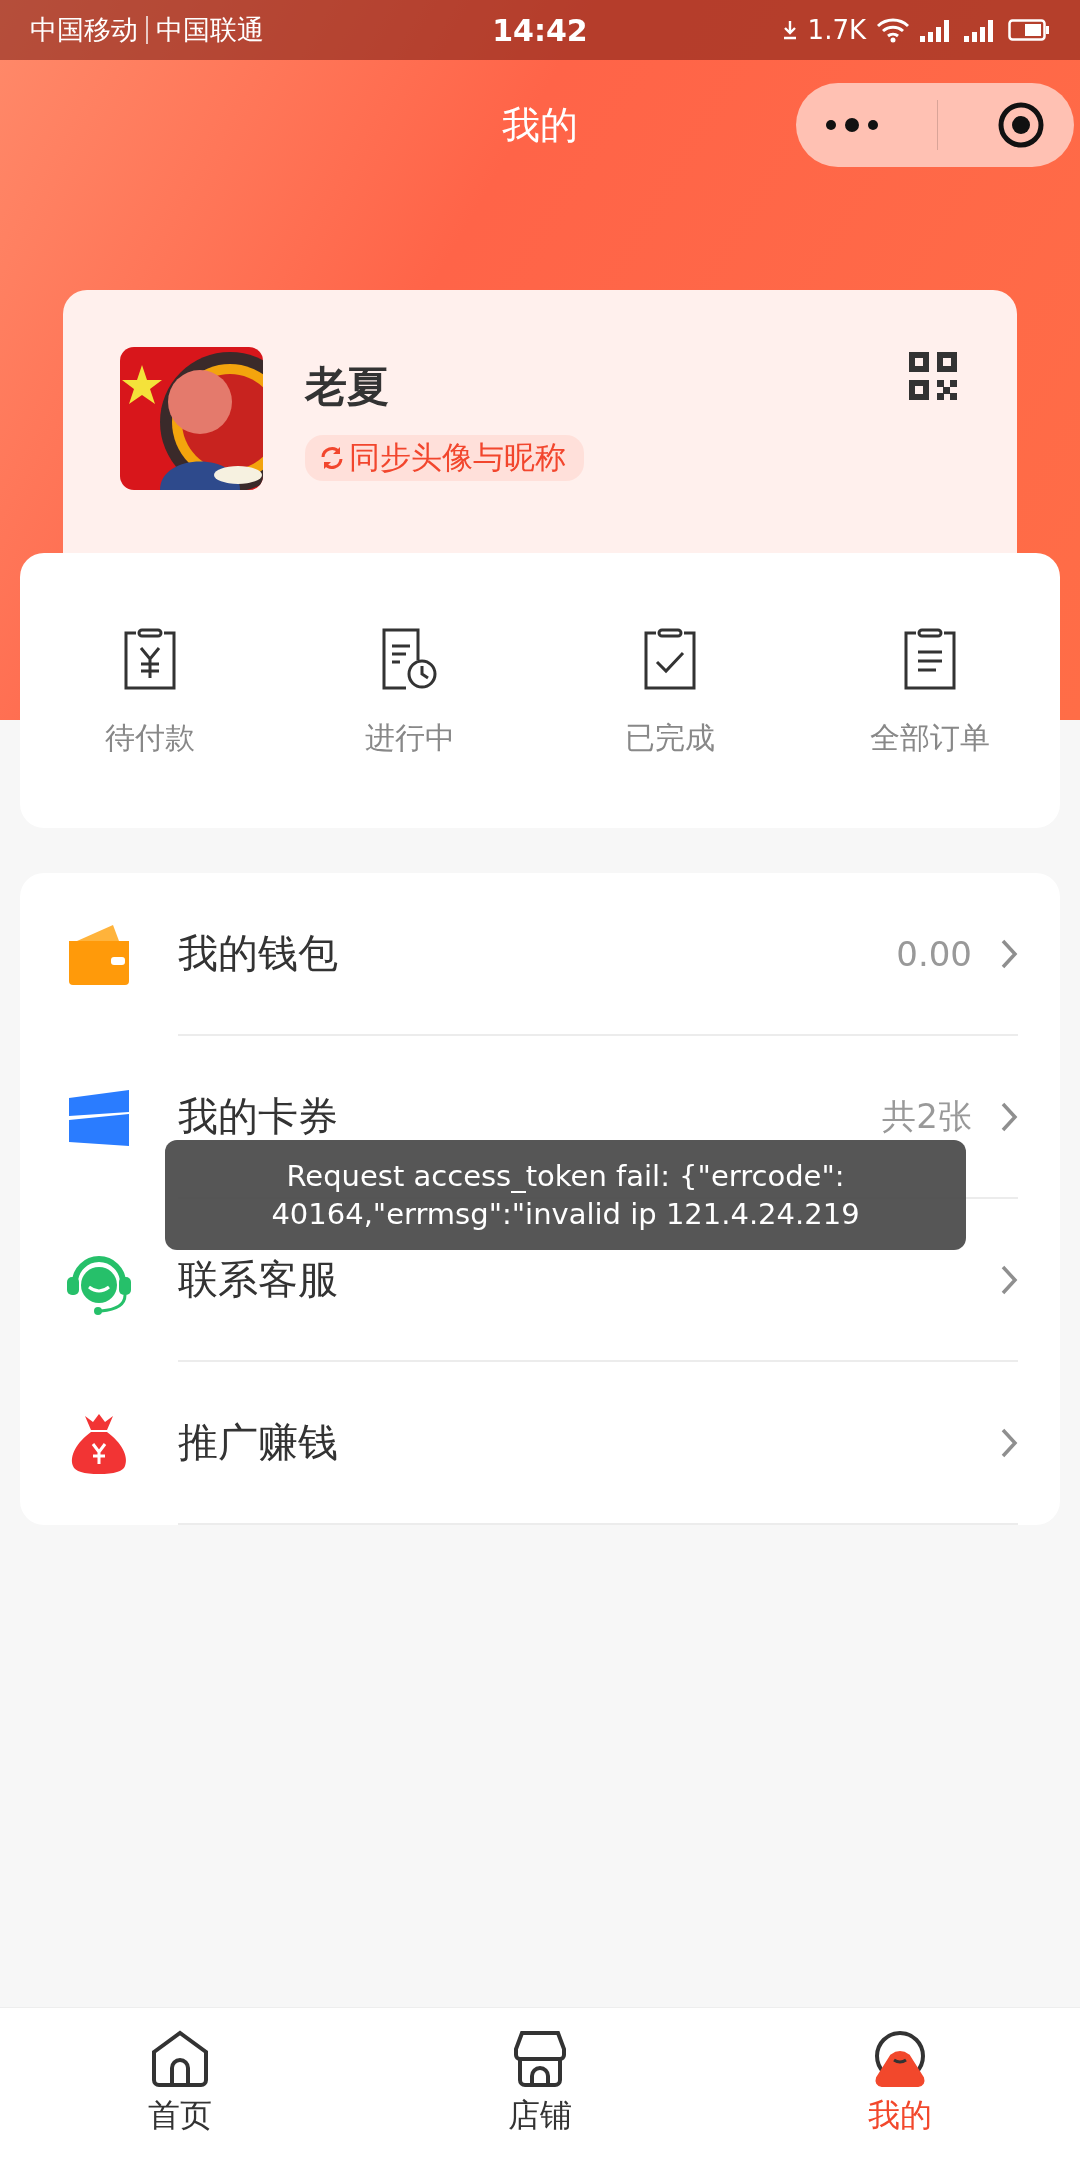 This screenshot has height=2160, width=1080. I want to click on tab: 我的, so click(900, 2084).